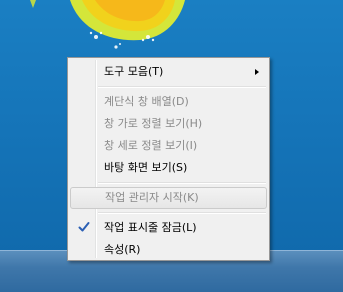 This screenshot has width=343, height=292. What do you see at coordinates (151, 145) in the screenshot?
I see `menu-item-label: 창 세로 정렬 보기(I)` at bounding box center [151, 145].